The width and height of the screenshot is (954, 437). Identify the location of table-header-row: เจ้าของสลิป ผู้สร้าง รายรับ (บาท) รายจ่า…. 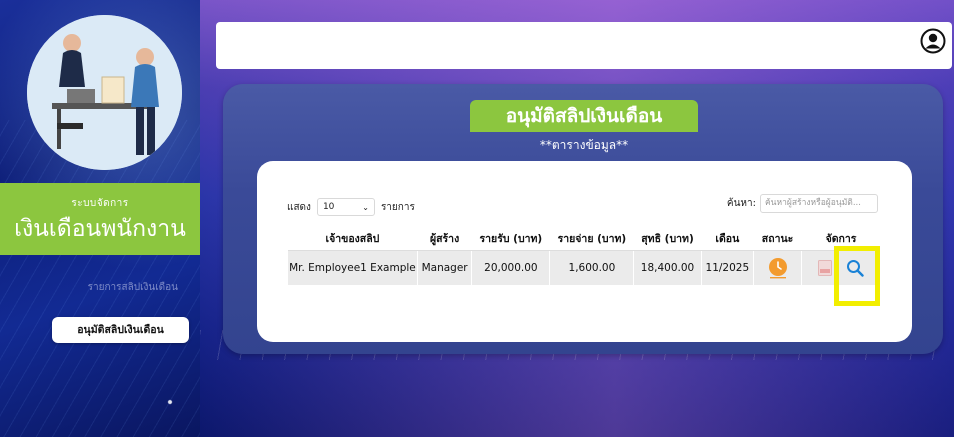
(584, 238).